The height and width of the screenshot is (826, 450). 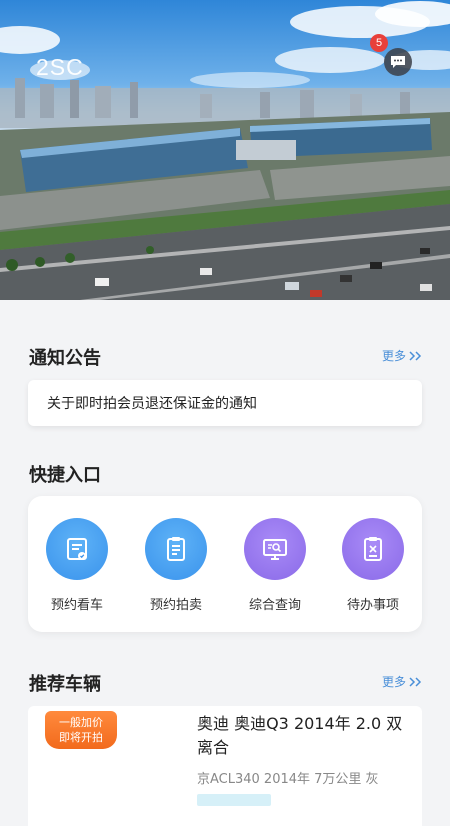 What do you see at coordinates (175, 605) in the screenshot?
I see `shortcut-label: 预约拍卖` at bounding box center [175, 605].